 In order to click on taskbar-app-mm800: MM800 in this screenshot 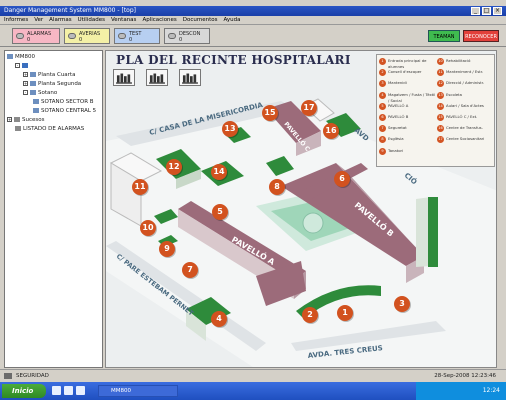, I will do `click(138, 391)`.